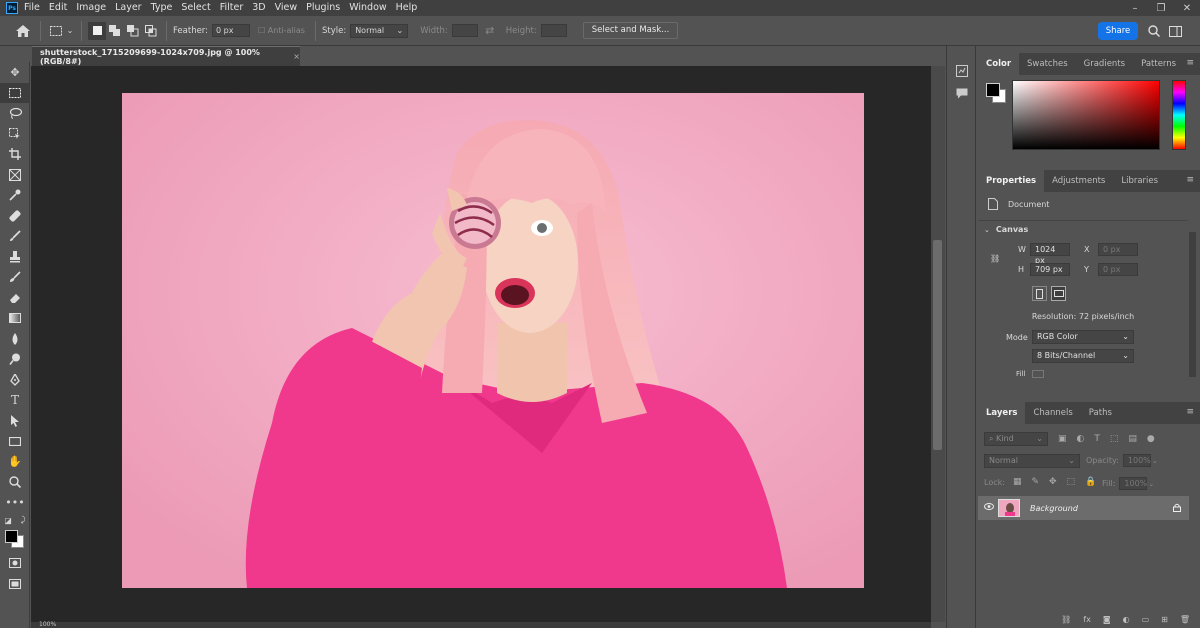 The image size is (1200, 628). I want to click on pen-tool-icon, so click(15, 380).